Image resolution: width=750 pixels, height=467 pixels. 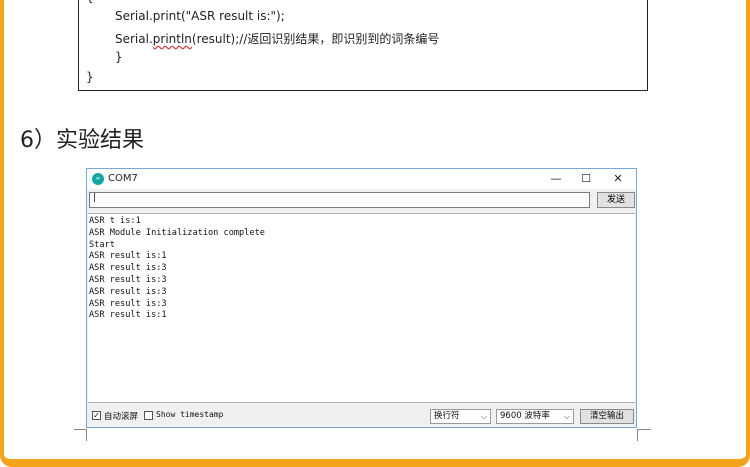 I want to click on autoscroll-checkbox: ✓, so click(x=96, y=415).